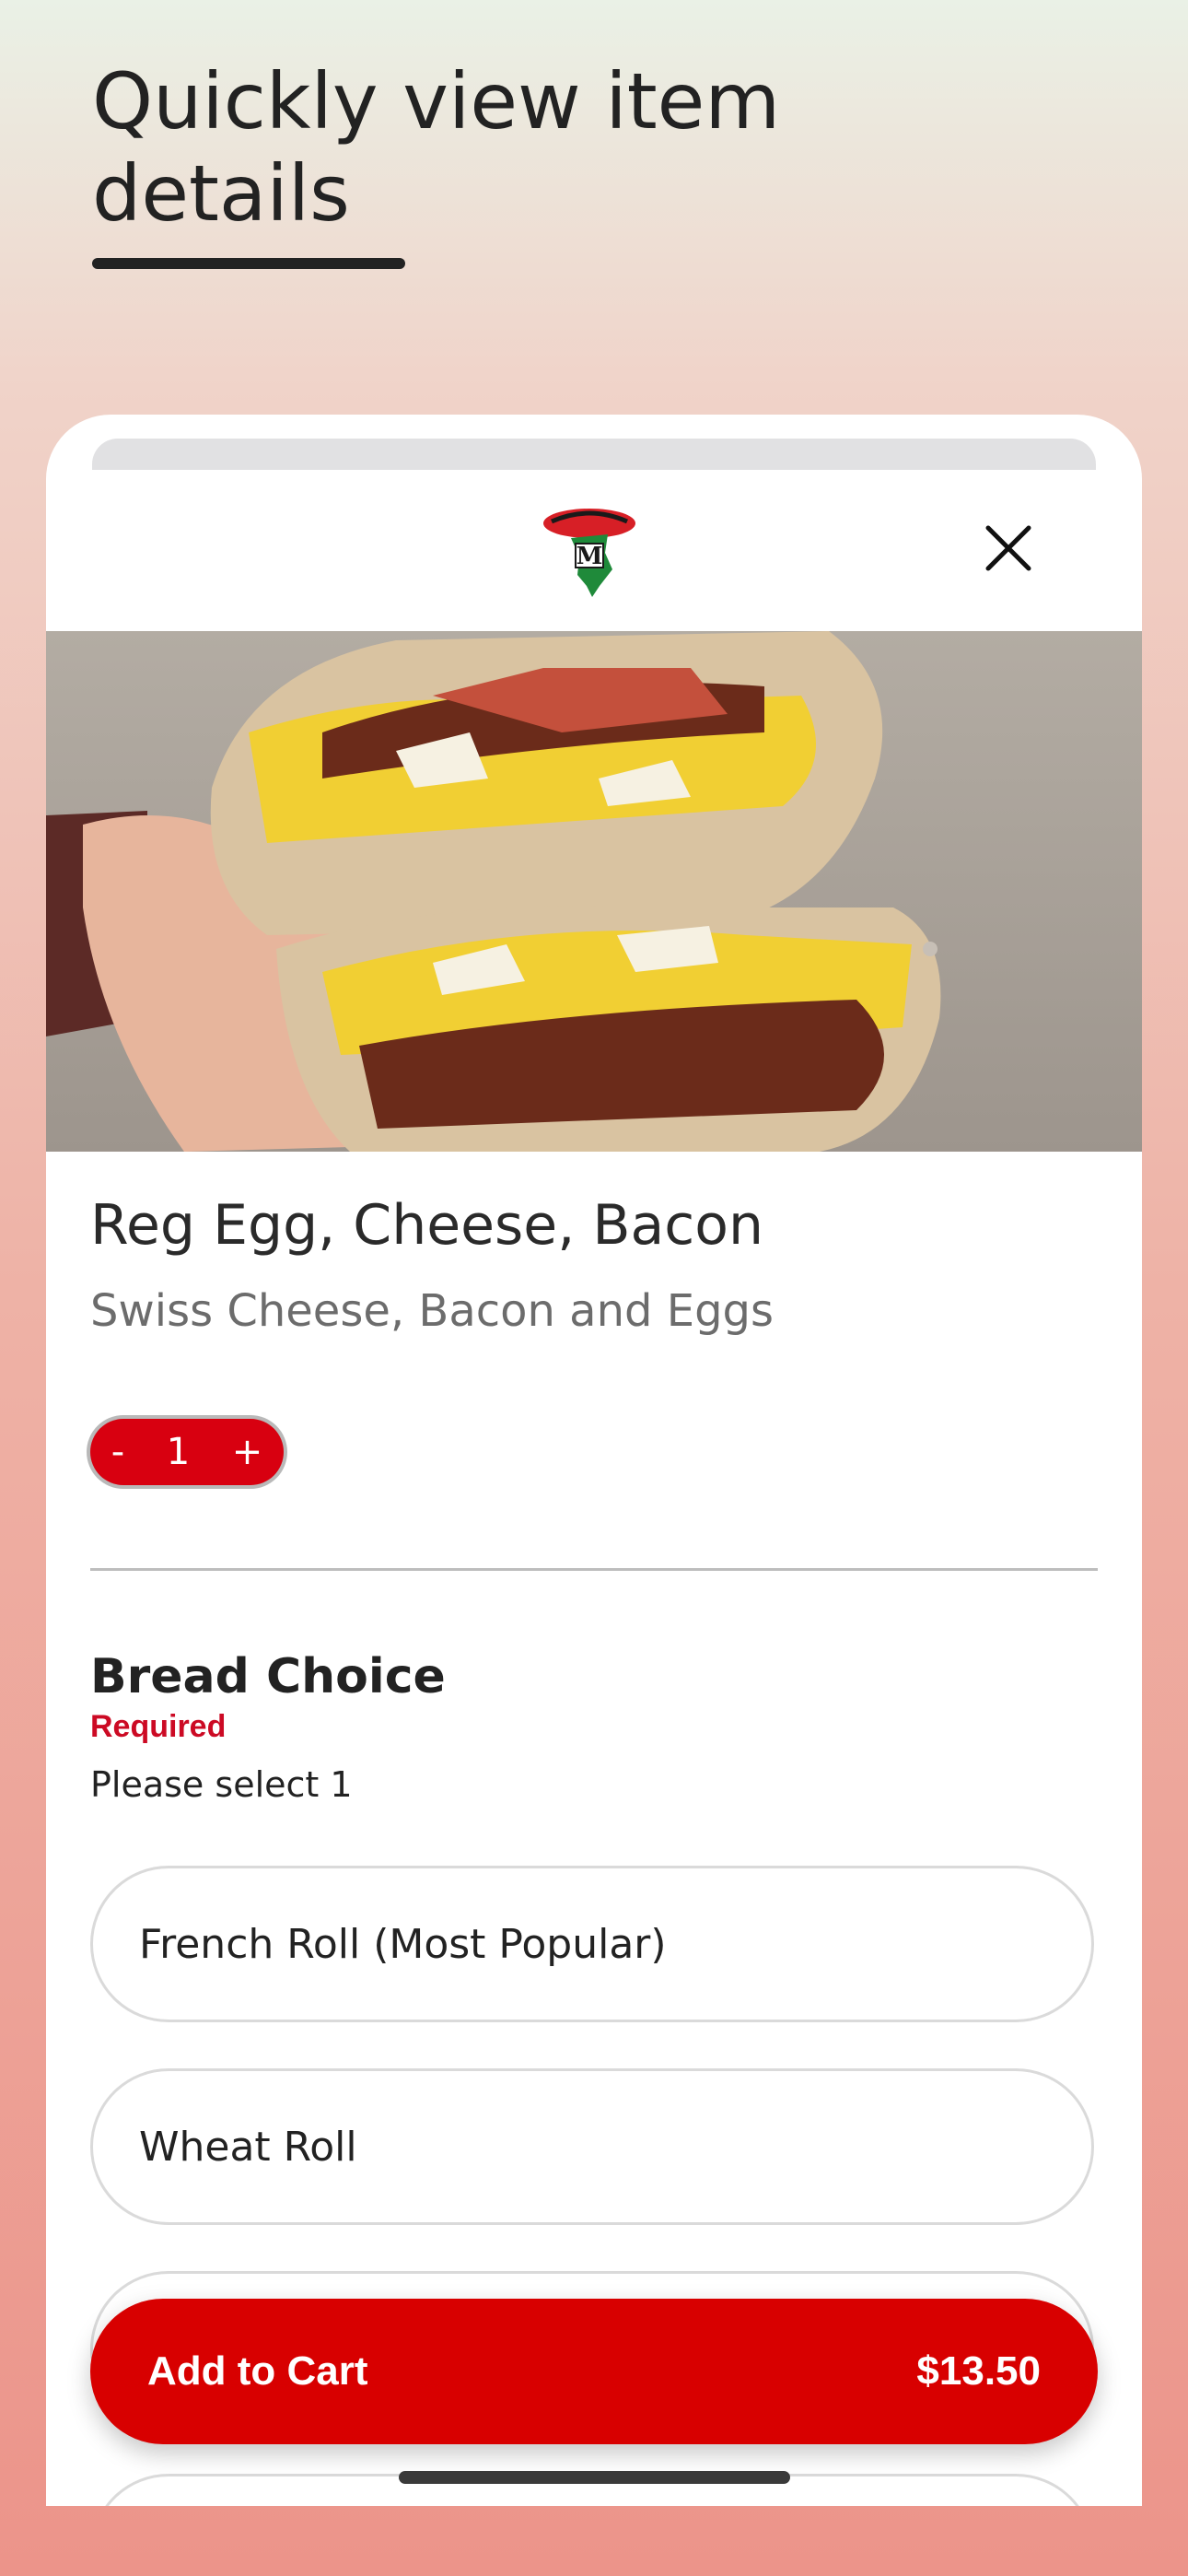 This screenshot has height=2576, width=1188. I want to click on bread-option-wheat-roll: Wheat Roll, so click(592, 2146).